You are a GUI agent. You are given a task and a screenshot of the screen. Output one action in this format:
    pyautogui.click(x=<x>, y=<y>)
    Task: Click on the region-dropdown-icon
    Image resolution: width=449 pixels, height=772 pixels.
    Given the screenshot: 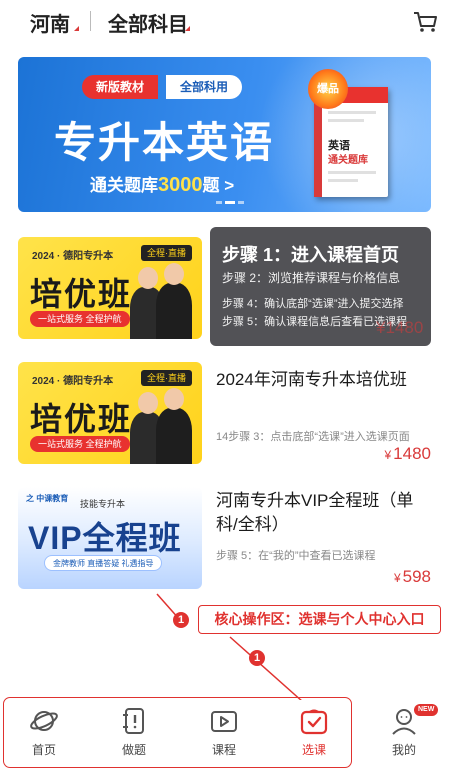 What is the action you would take?
    pyautogui.click(x=76, y=28)
    